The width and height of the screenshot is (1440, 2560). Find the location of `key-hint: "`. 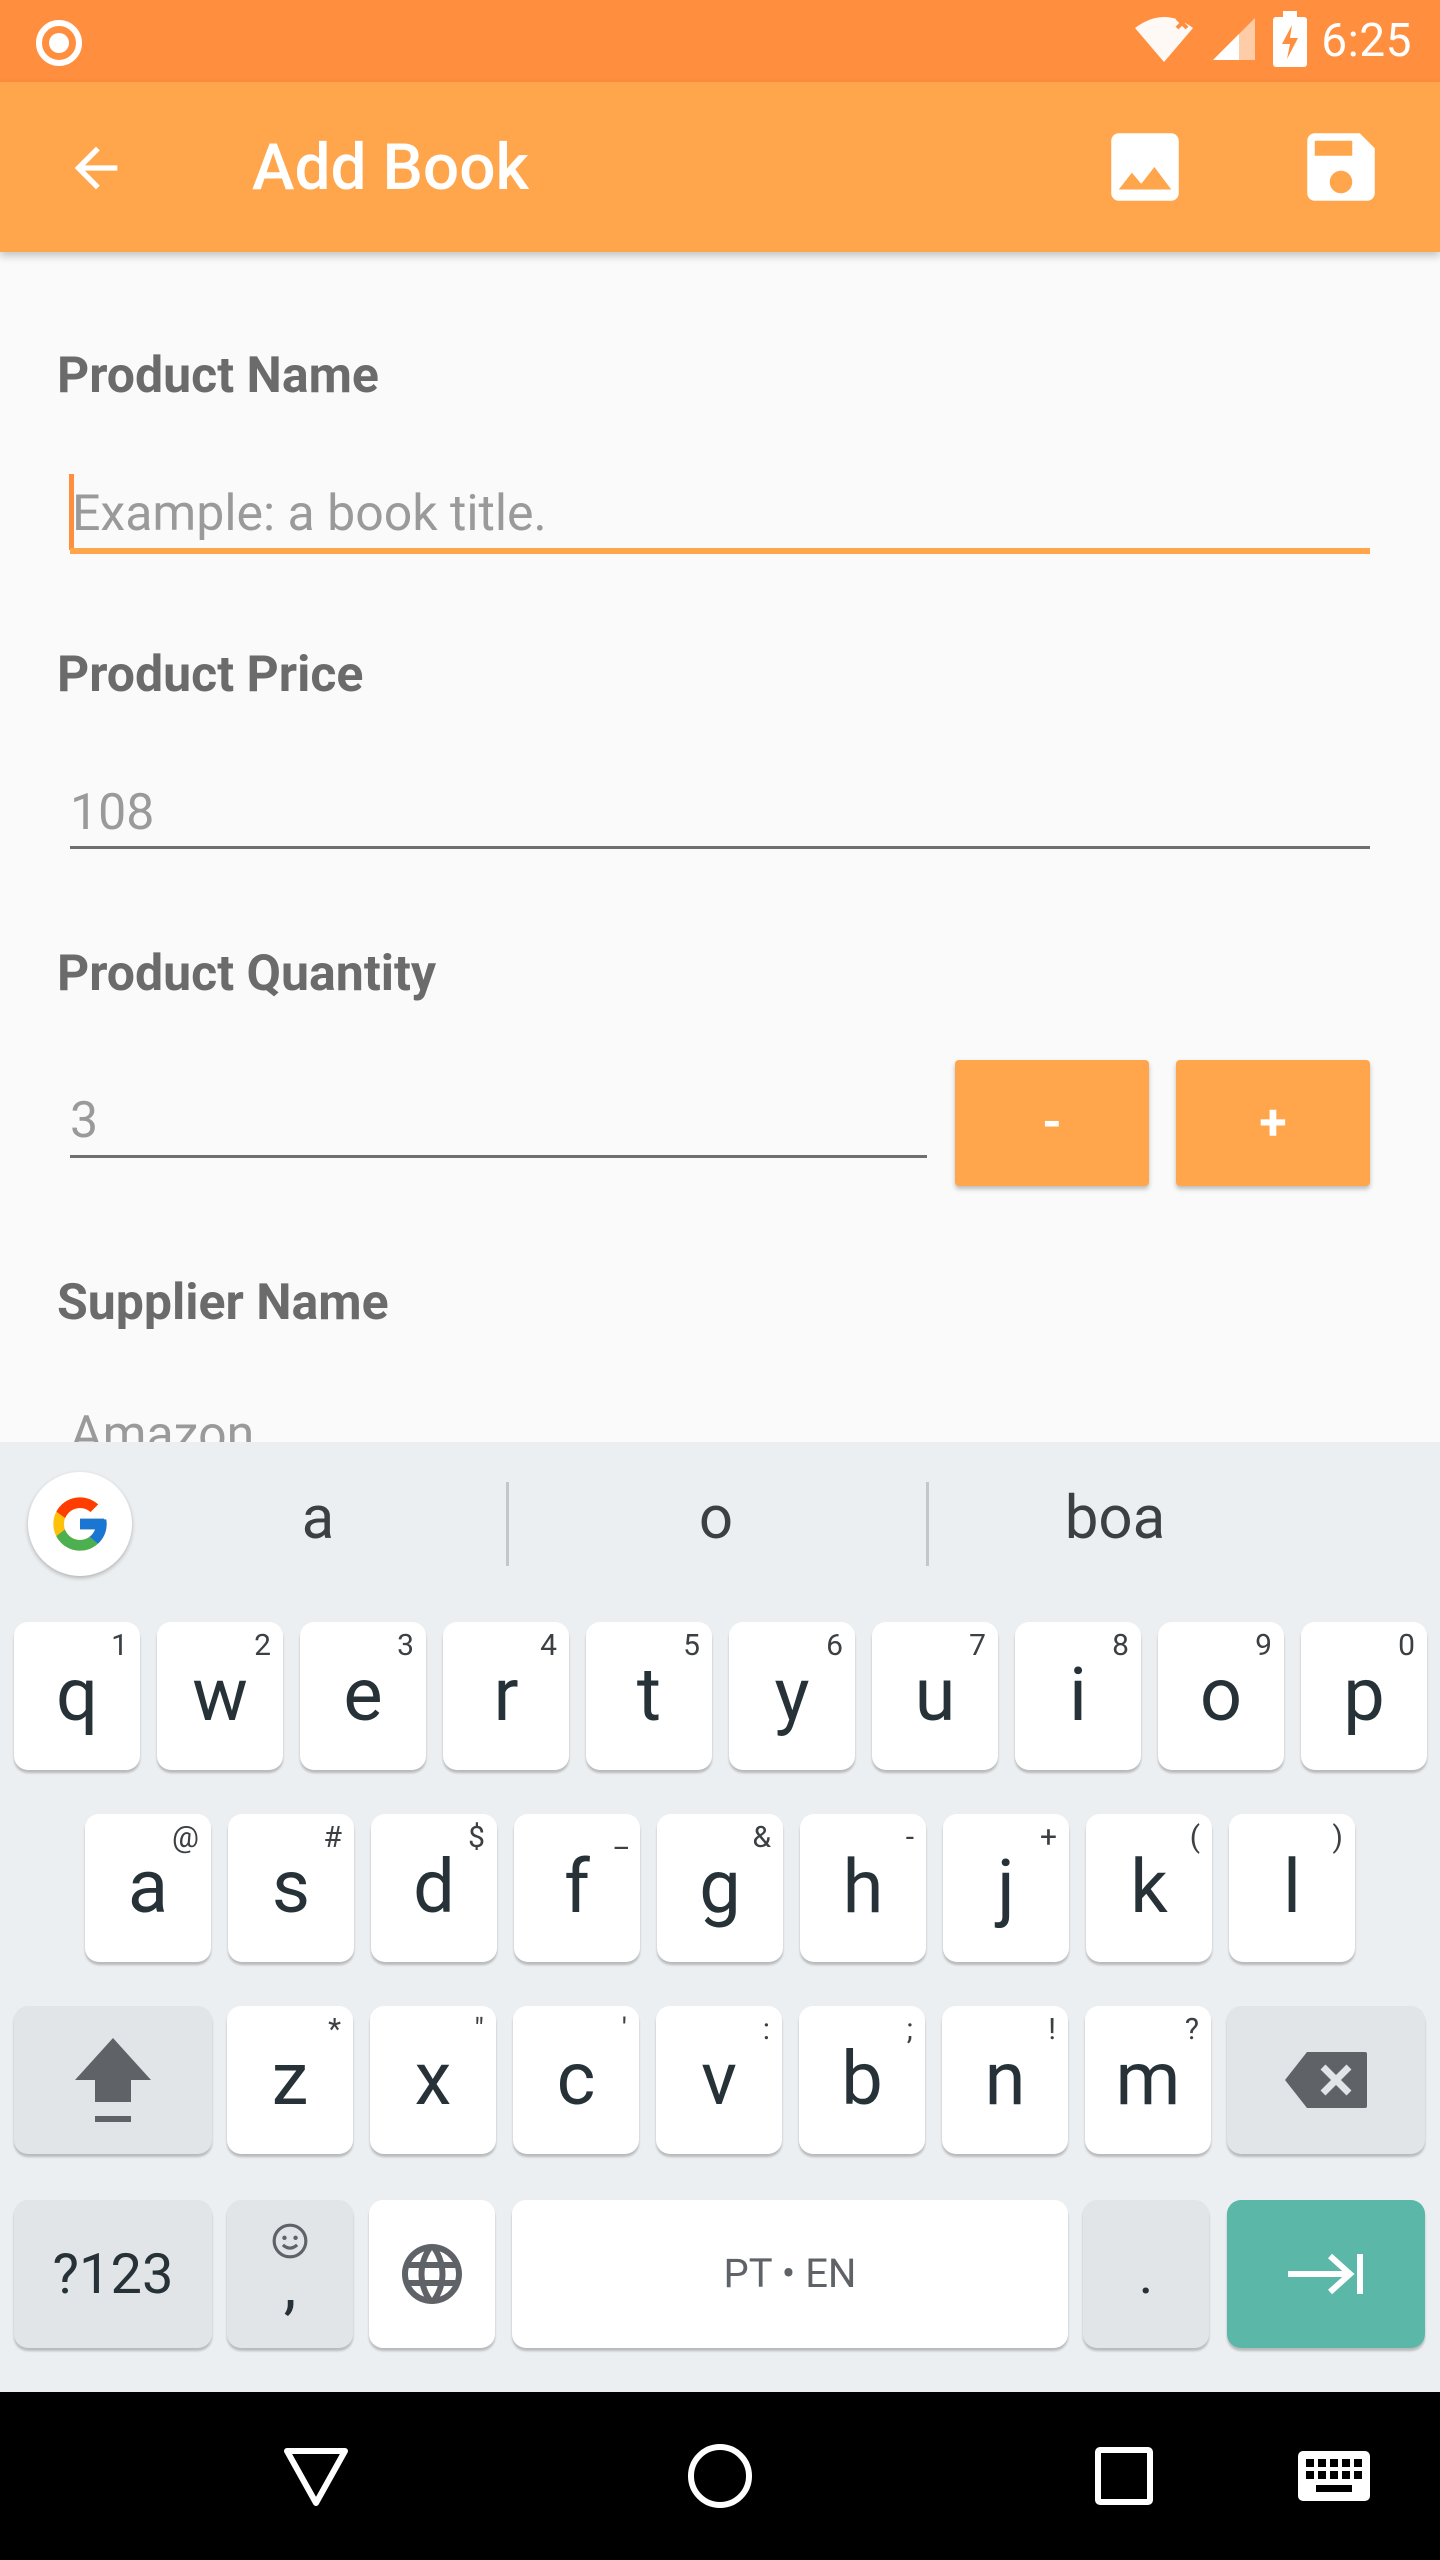

key-hint: " is located at coordinates (479, 2029).